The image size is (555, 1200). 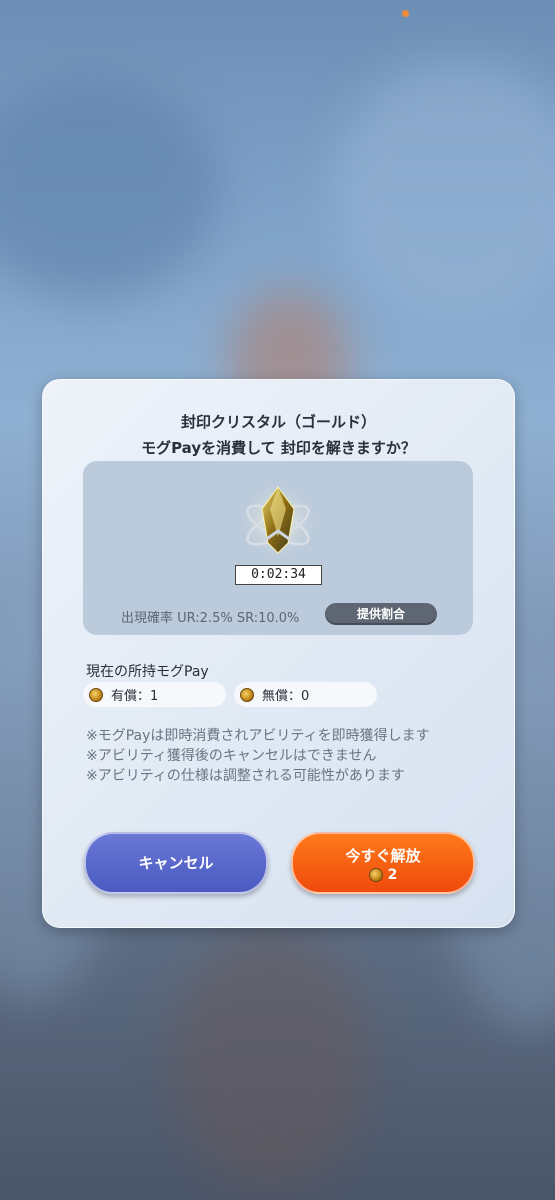 I want to click on unlock-now-label: 今すぐ解放, so click(x=383, y=856).